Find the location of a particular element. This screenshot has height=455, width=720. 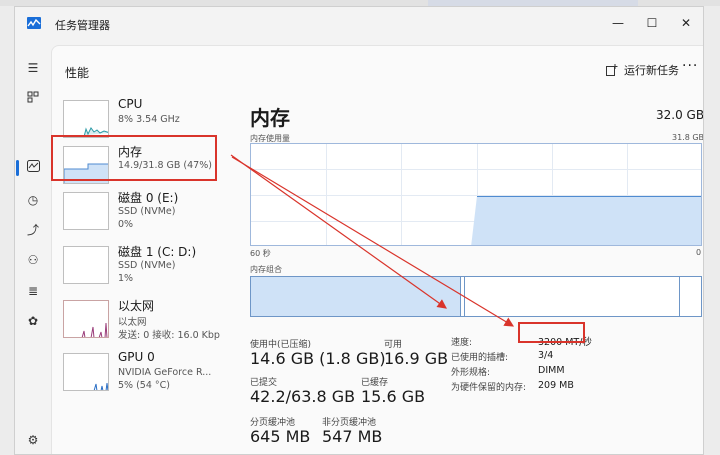

arrow-to-composition is located at coordinates (338, 231).